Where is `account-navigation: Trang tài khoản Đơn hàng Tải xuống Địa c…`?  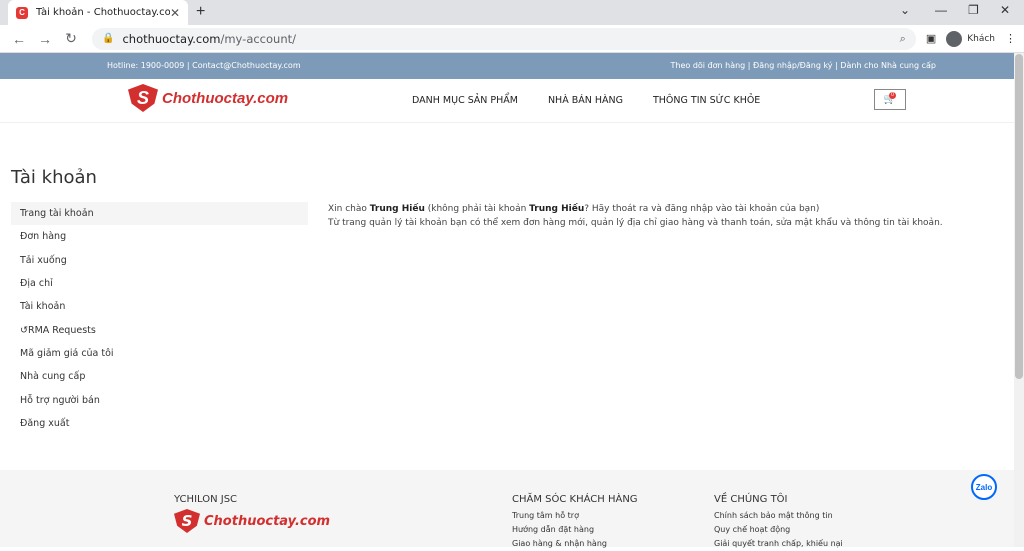
account-navigation: Trang tài khoản Đơn hàng Tải xuống Địa c… is located at coordinates (159, 318).